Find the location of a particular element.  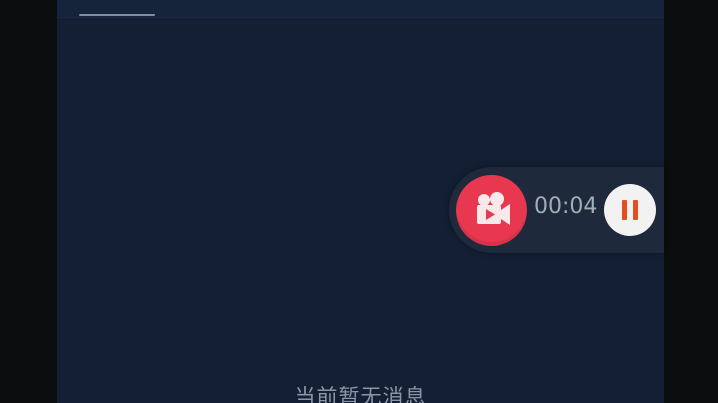

screen-recorder-widget: 00:04 is located at coordinates (556, 210).